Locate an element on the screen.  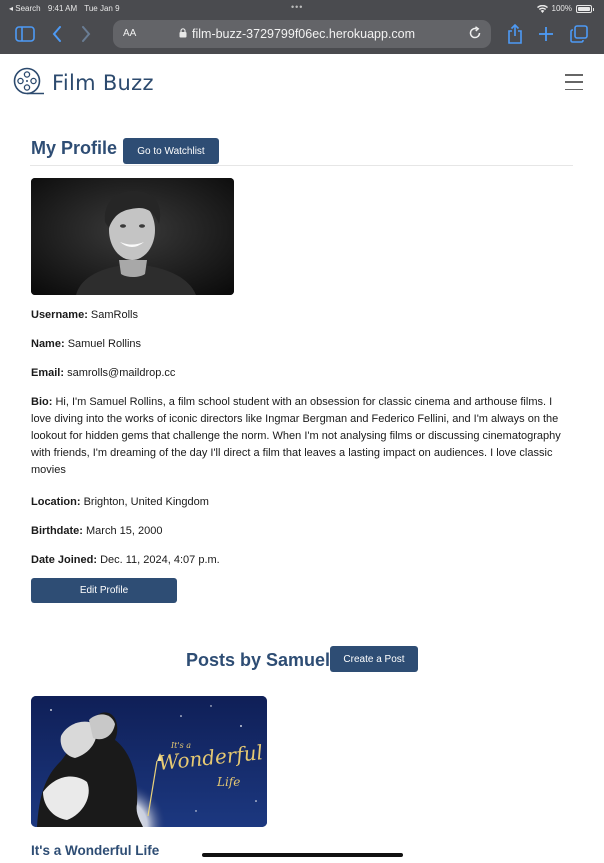
poster-text-life: Life is located at coordinates (228, 782).